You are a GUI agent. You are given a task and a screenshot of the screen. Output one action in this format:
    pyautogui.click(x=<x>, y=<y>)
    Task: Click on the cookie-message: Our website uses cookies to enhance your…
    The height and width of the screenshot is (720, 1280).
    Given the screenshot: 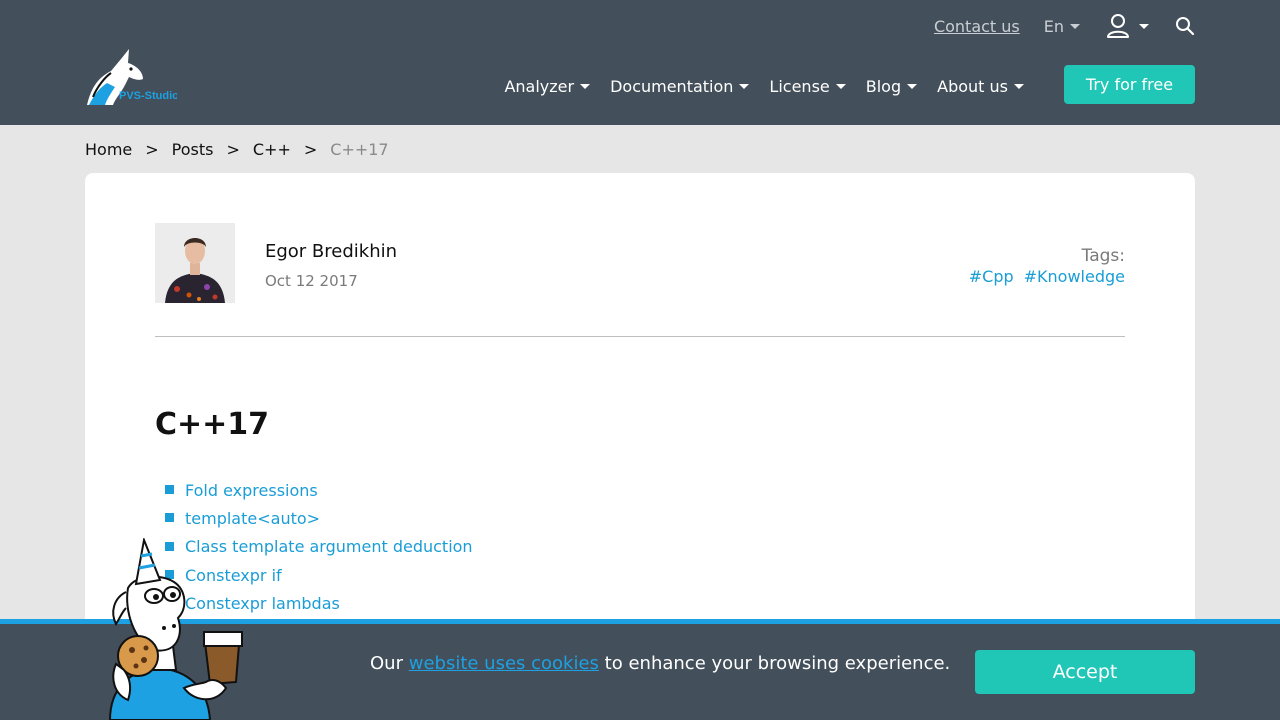 What is the action you would take?
    pyautogui.click(x=660, y=663)
    